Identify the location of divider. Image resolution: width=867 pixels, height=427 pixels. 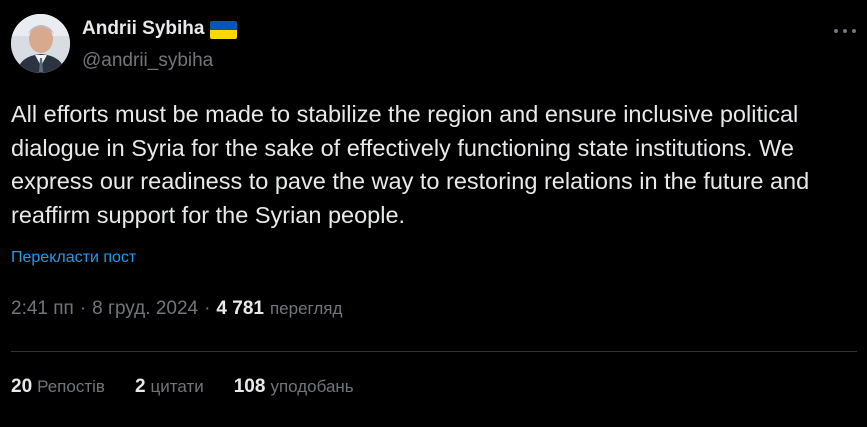
(434, 351).